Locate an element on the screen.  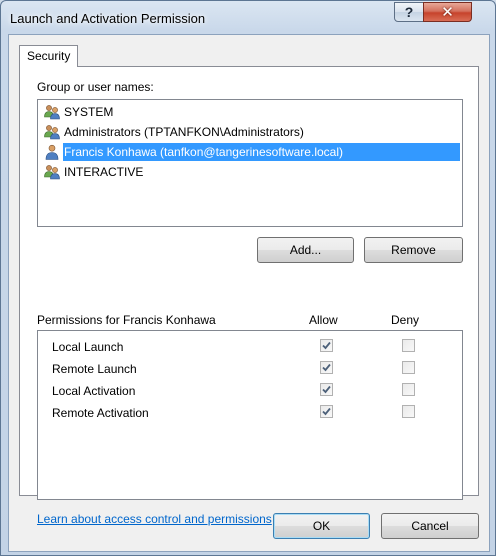
close-icon: ✕ is located at coordinates (447, 12).